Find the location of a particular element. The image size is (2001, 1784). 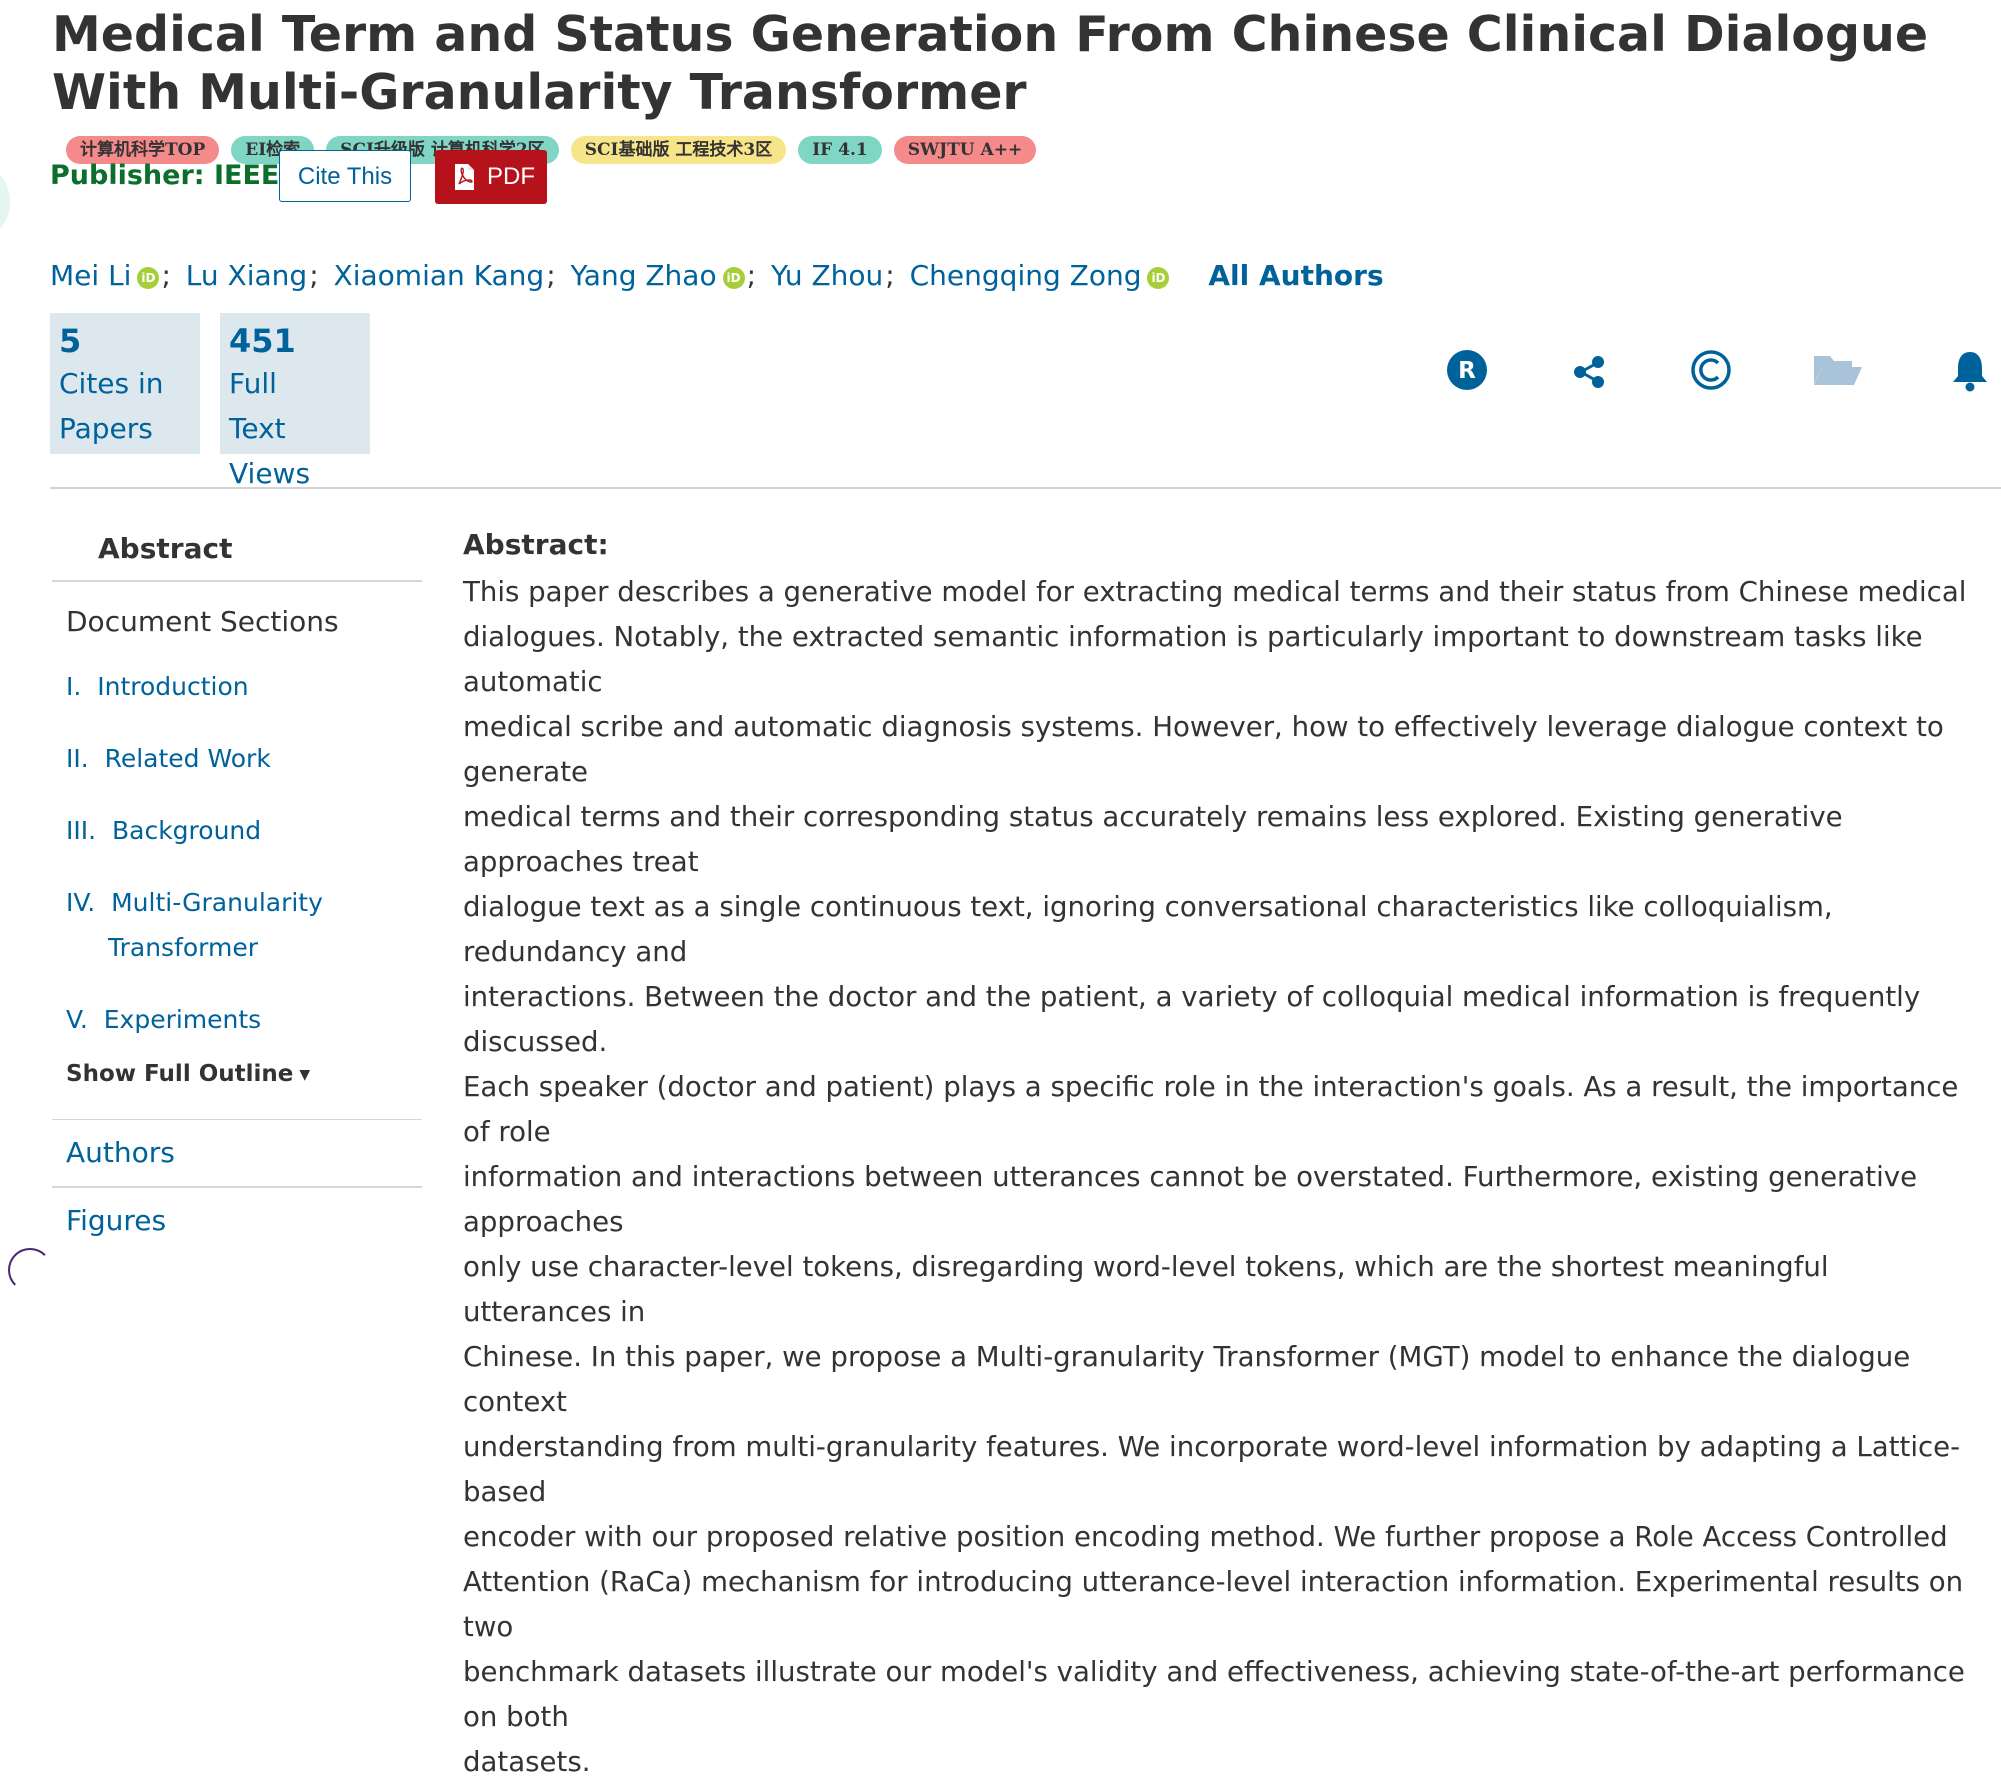

author-link: Xiaomian Kang is located at coordinates (439, 275).